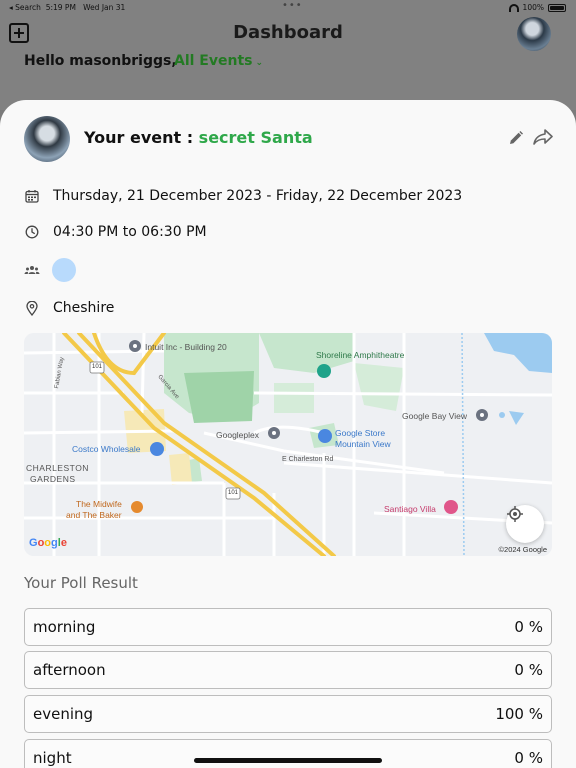  I want to click on share-icon, so click(543, 137).